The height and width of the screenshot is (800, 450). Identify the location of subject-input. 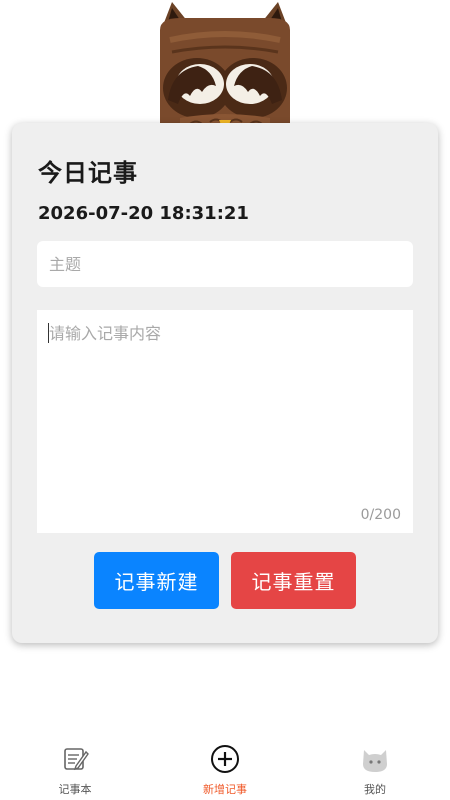
(225, 264).